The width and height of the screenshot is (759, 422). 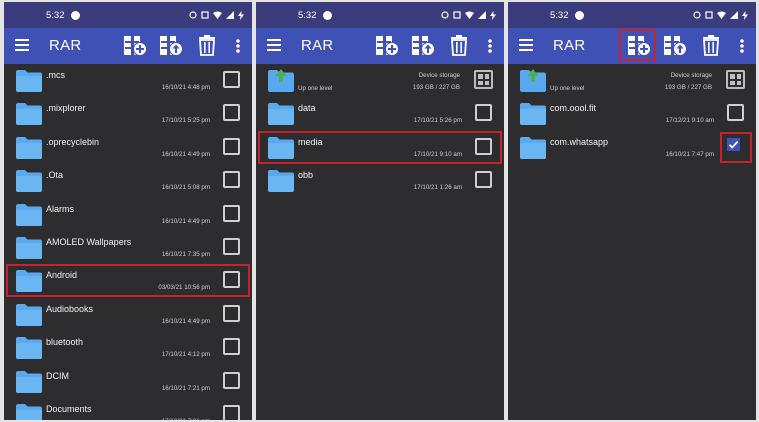 What do you see at coordinates (128, 247) in the screenshot?
I see `folder-row: AMOLED Wallpapers 16/10/21 7:35 pm` at bounding box center [128, 247].